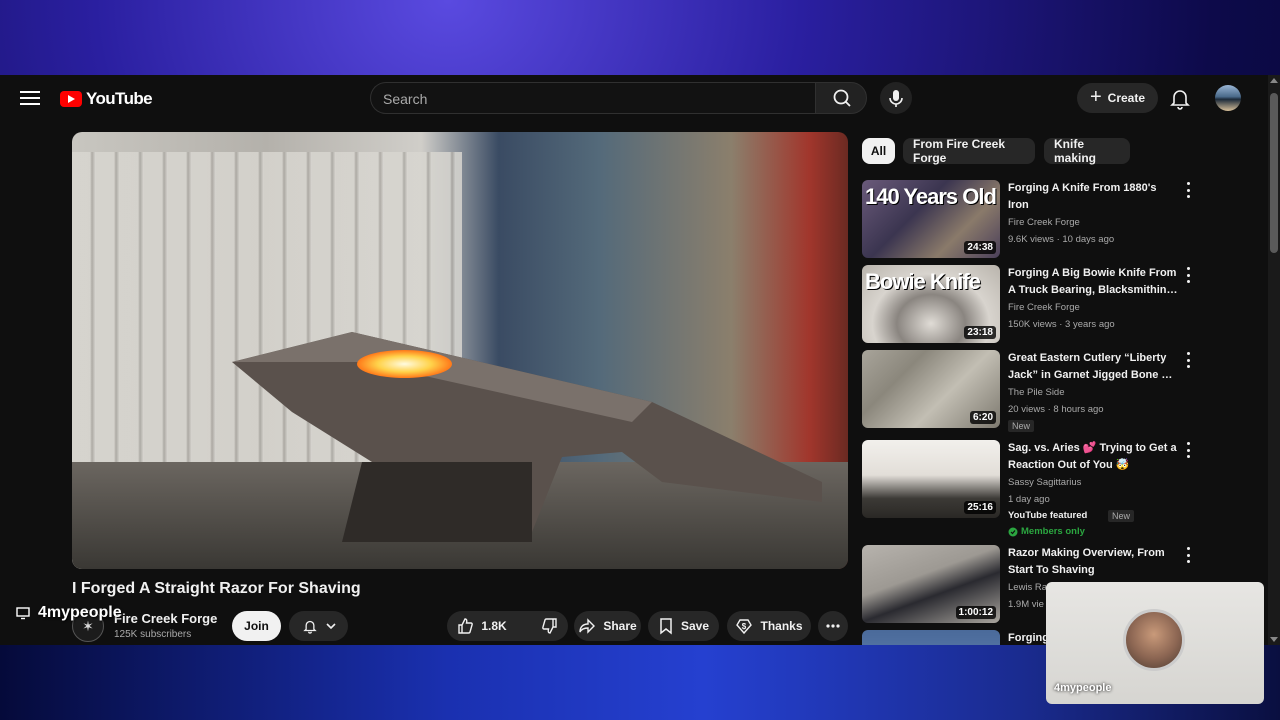  Describe the element at coordinates (931, 304) in the screenshot. I see `video-thumbnail: Bowie Knife 23:18` at that location.